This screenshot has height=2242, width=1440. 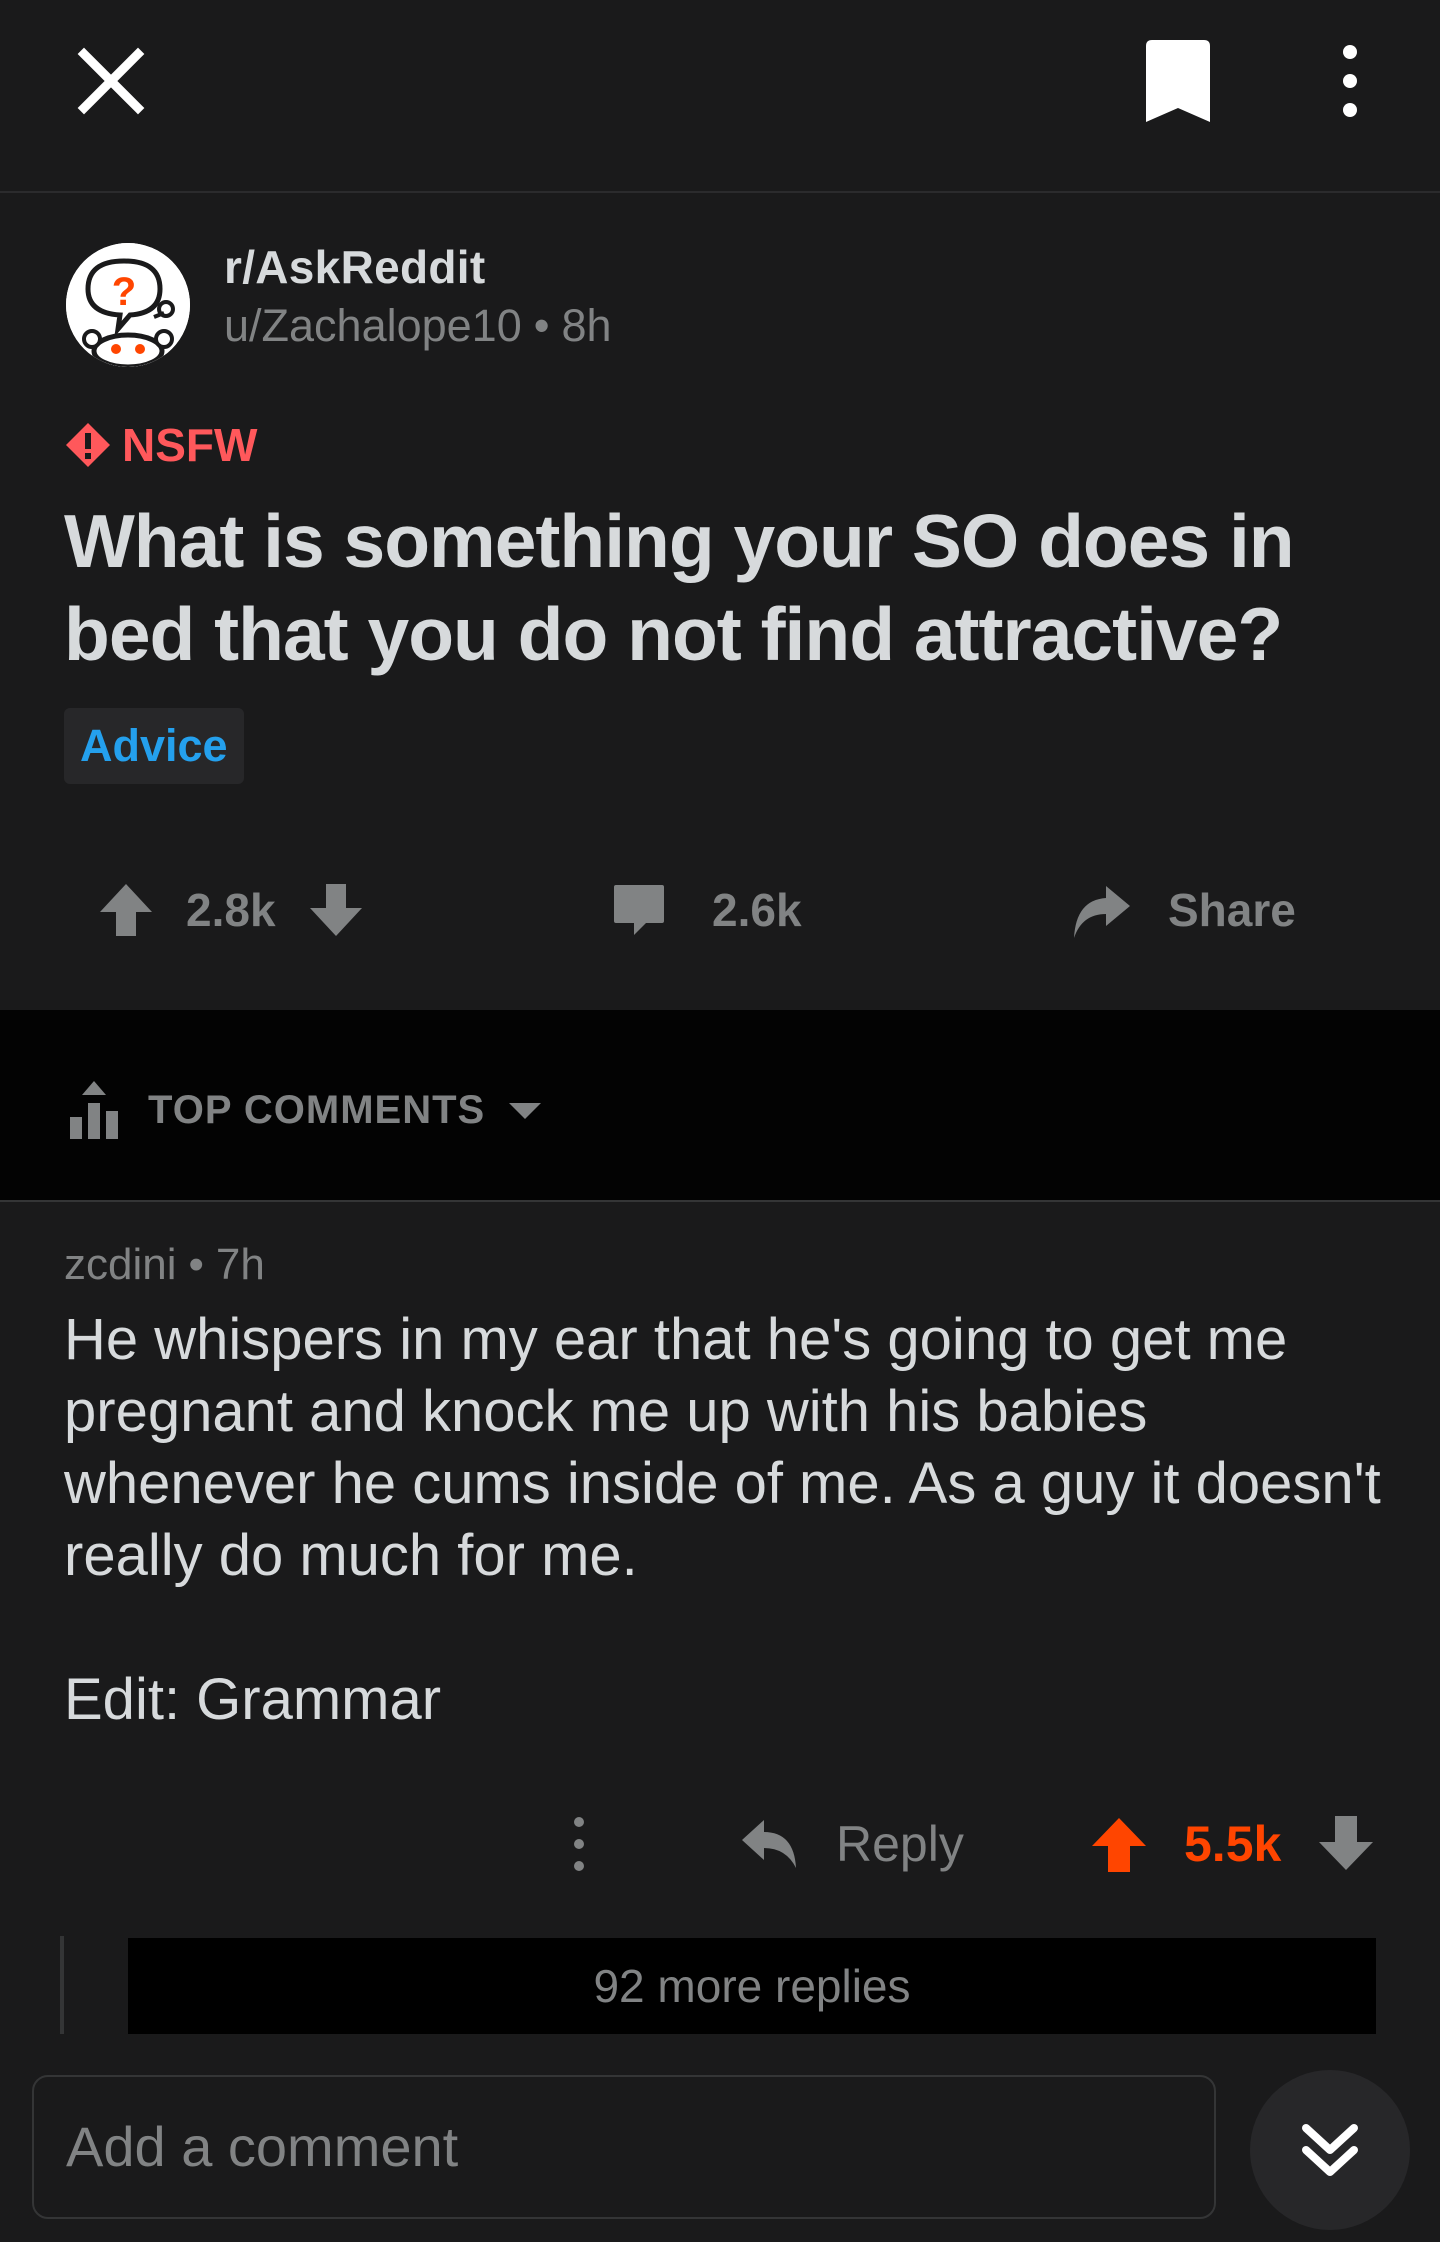 What do you see at coordinates (154, 746) in the screenshot?
I see `post-flair: Advice` at bounding box center [154, 746].